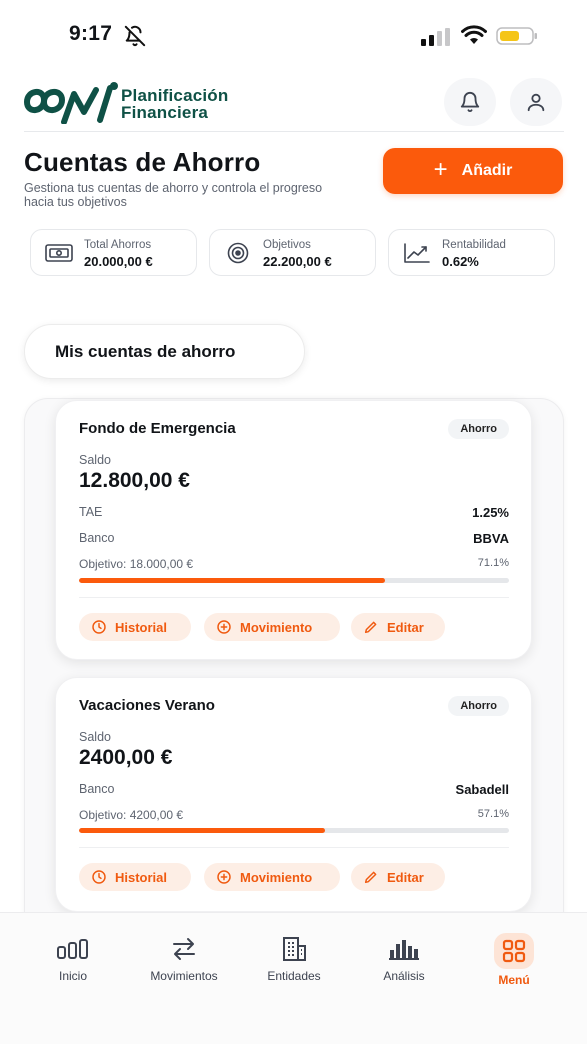  What do you see at coordinates (134, 480) in the screenshot?
I see `balance-value: 12.800,00 €` at bounding box center [134, 480].